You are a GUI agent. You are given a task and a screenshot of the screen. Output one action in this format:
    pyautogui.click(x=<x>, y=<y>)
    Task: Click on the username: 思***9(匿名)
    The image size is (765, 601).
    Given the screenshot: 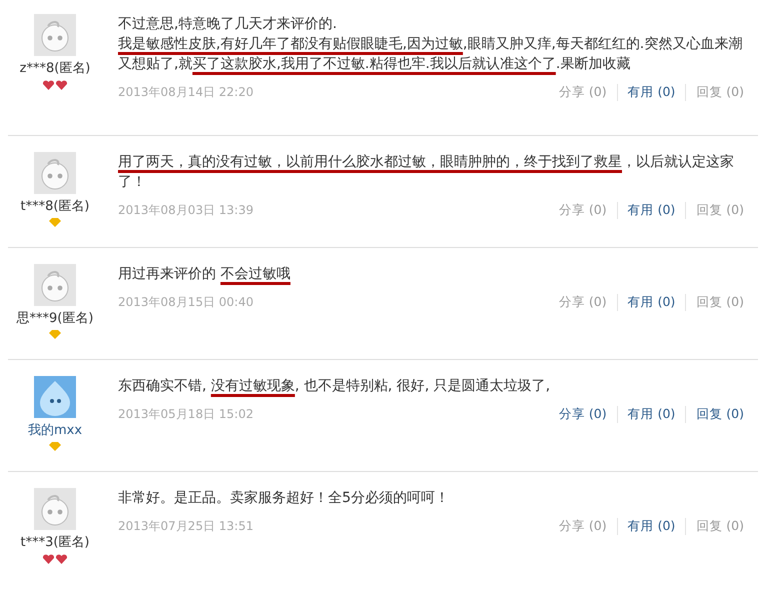 What is the action you would take?
    pyautogui.click(x=55, y=318)
    